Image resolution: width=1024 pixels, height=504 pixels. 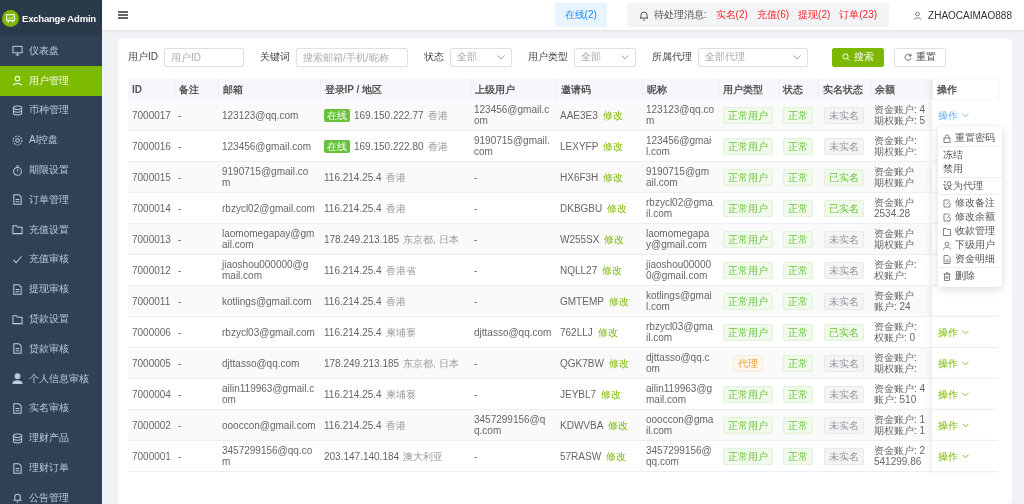 What do you see at coordinates (773, 15) in the screenshot?
I see `pending-link: 充值(6)` at bounding box center [773, 15].